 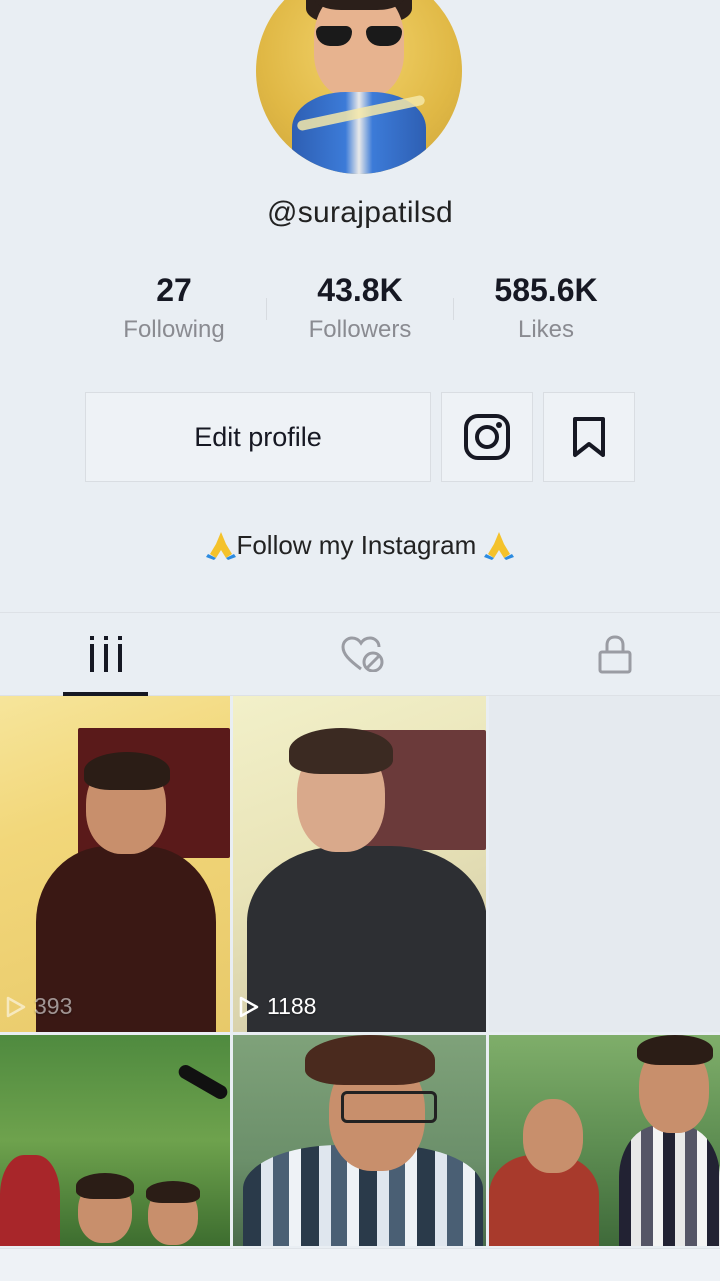 I want to click on instagram-icon, so click(x=487, y=437).